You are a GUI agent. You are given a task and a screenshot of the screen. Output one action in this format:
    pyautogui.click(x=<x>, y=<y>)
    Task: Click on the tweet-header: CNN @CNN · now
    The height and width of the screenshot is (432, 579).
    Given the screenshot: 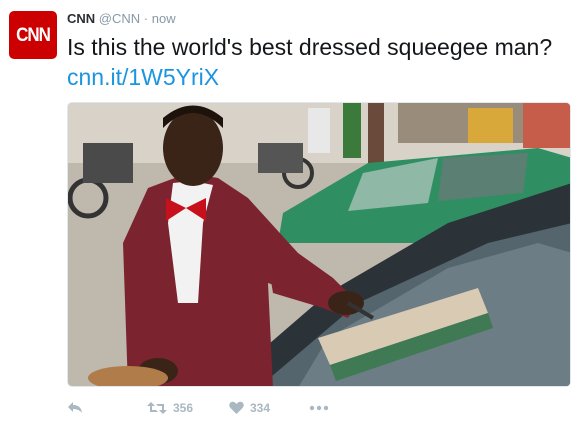 What is the action you would take?
    pyautogui.click(x=121, y=19)
    